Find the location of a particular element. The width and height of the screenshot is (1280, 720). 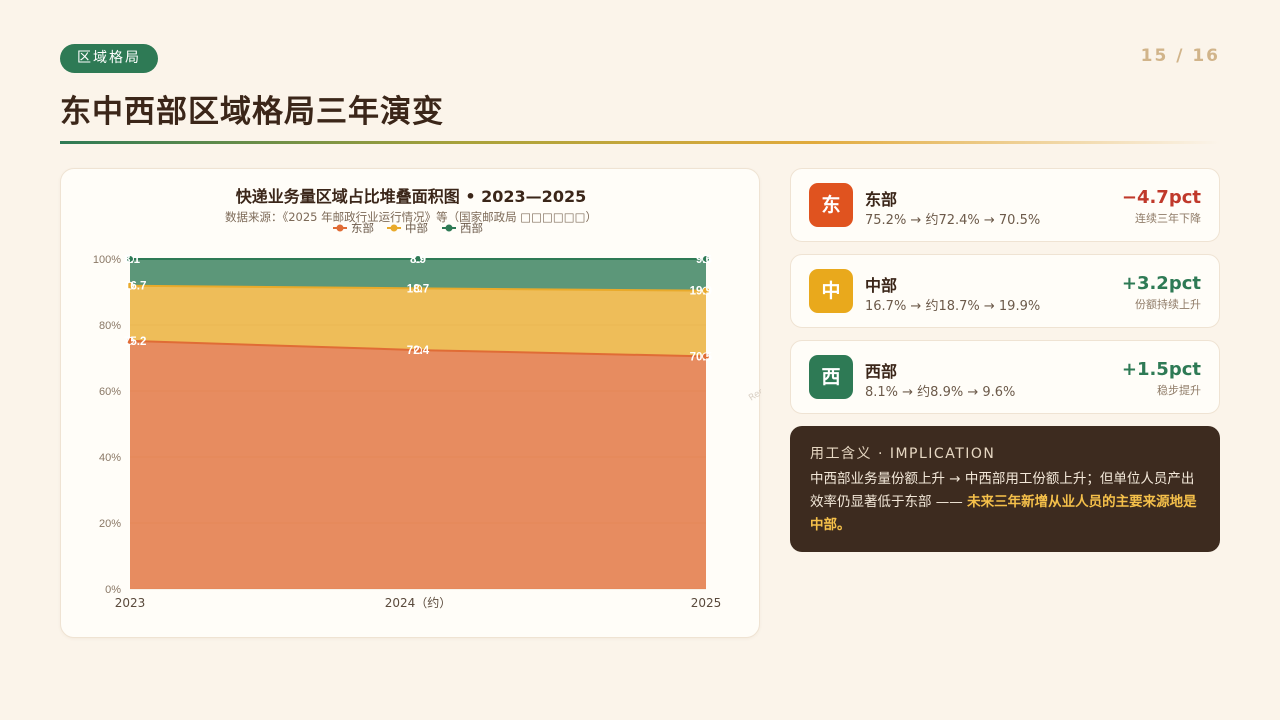

region-share-sequence: 75.2% → 约72.4% → 70.5% is located at coordinates (953, 220).